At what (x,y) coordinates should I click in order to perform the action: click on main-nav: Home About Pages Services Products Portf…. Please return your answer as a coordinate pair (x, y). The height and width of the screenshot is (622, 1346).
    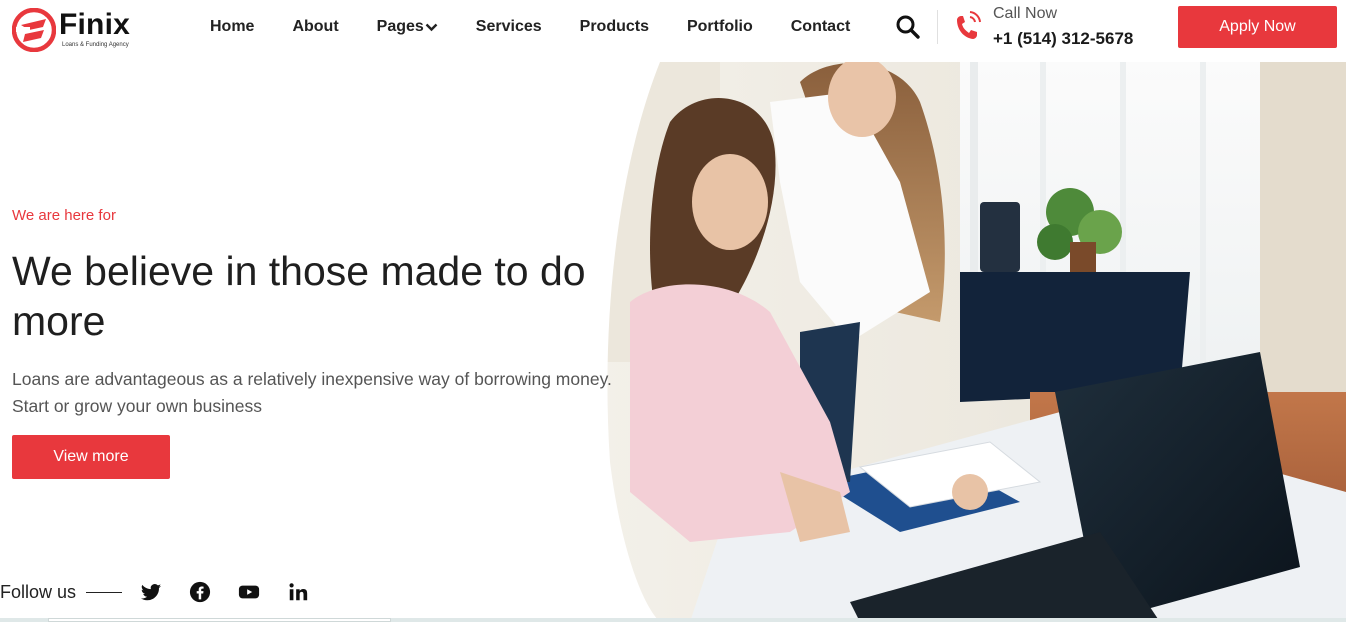
    Looking at the image, I should click on (549, 27).